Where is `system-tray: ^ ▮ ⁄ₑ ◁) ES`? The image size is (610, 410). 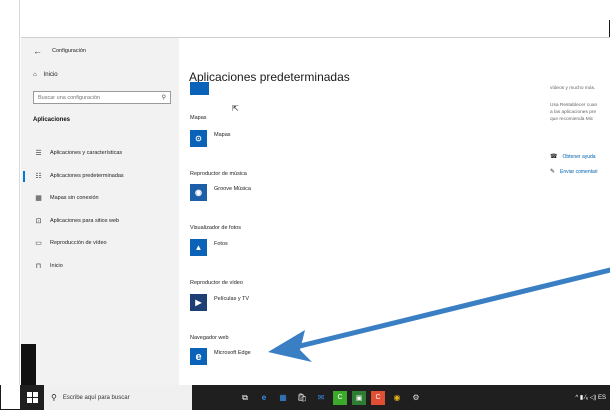
system-tray: ^ ▮ ⁄ₑ ◁) ES is located at coordinates (592, 397).